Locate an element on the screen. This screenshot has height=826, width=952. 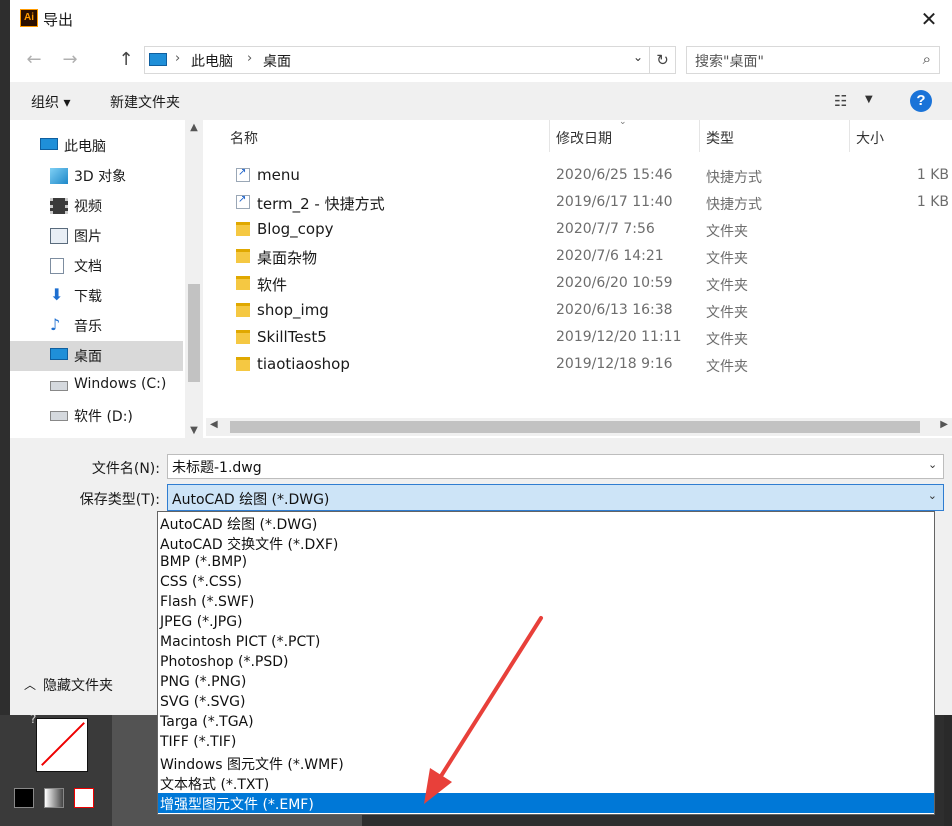
annotation-arrow is located at coordinates (483, 710).